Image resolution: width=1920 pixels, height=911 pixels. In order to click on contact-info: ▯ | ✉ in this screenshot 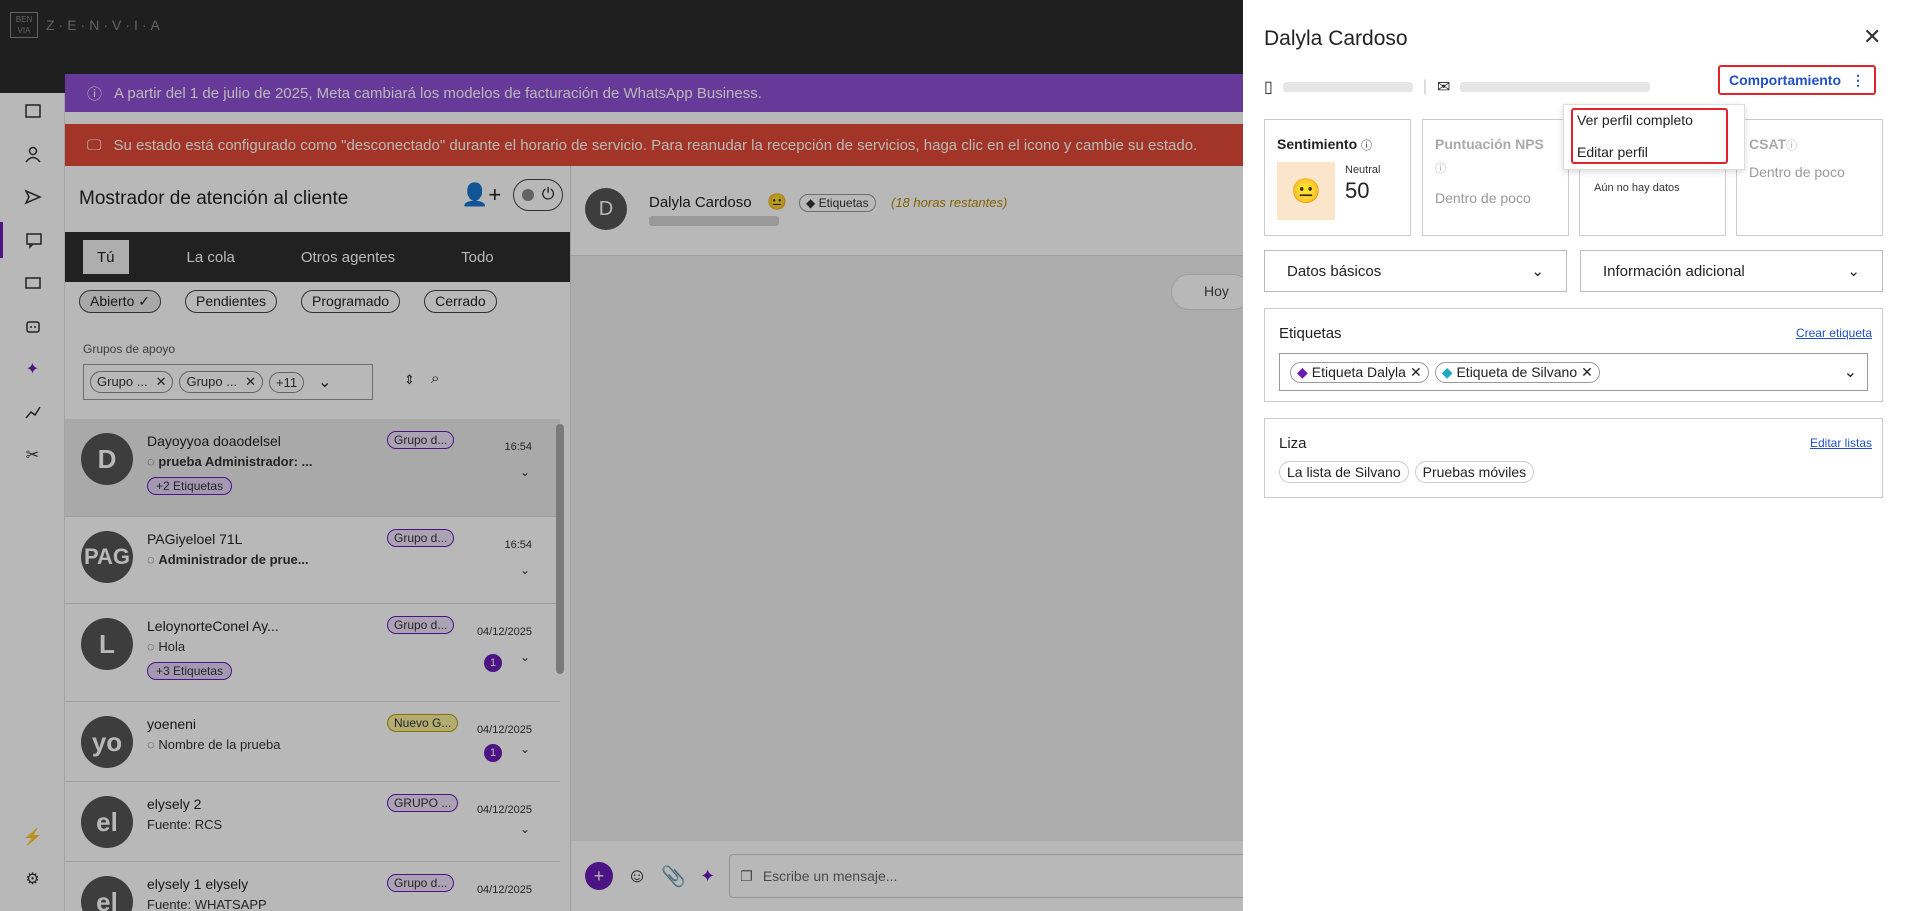, I will do `click(1457, 87)`.